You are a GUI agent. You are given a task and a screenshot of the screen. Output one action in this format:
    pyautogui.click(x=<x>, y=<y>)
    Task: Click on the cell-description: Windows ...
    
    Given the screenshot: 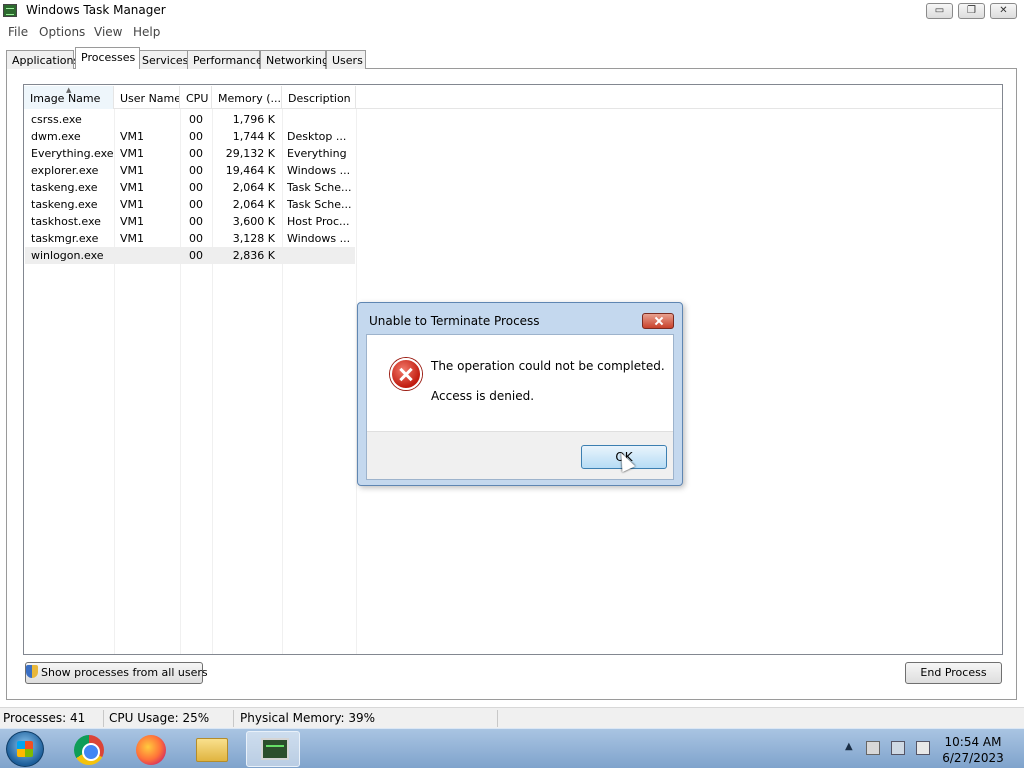 What is the action you would take?
    pyautogui.click(x=319, y=238)
    